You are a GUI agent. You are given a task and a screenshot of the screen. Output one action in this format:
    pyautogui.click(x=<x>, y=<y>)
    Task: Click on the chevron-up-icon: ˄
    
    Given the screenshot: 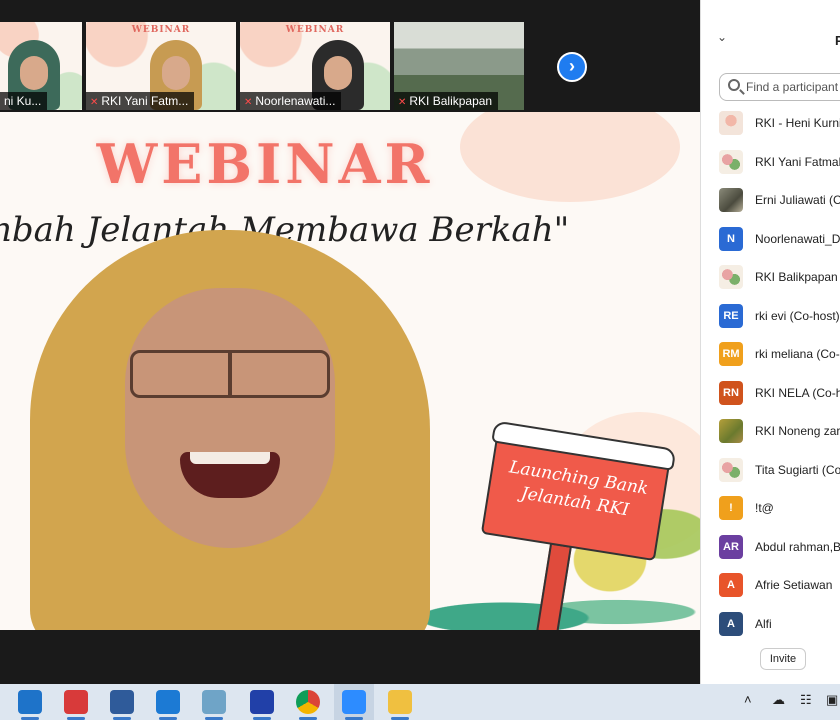 What is the action you would take?
    pyautogui.click(x=748, y=699)
    